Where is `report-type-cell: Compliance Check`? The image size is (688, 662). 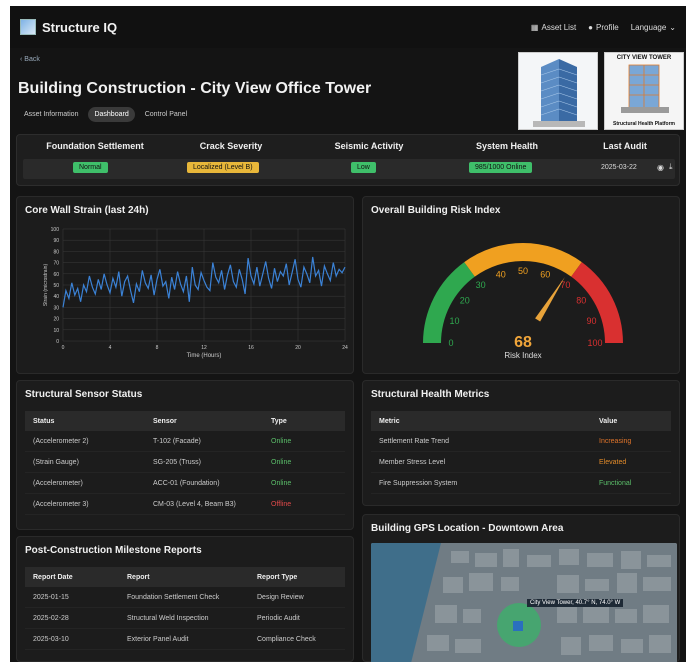
report-type-cell: Compliance Check is located at coordinates (286, 639).